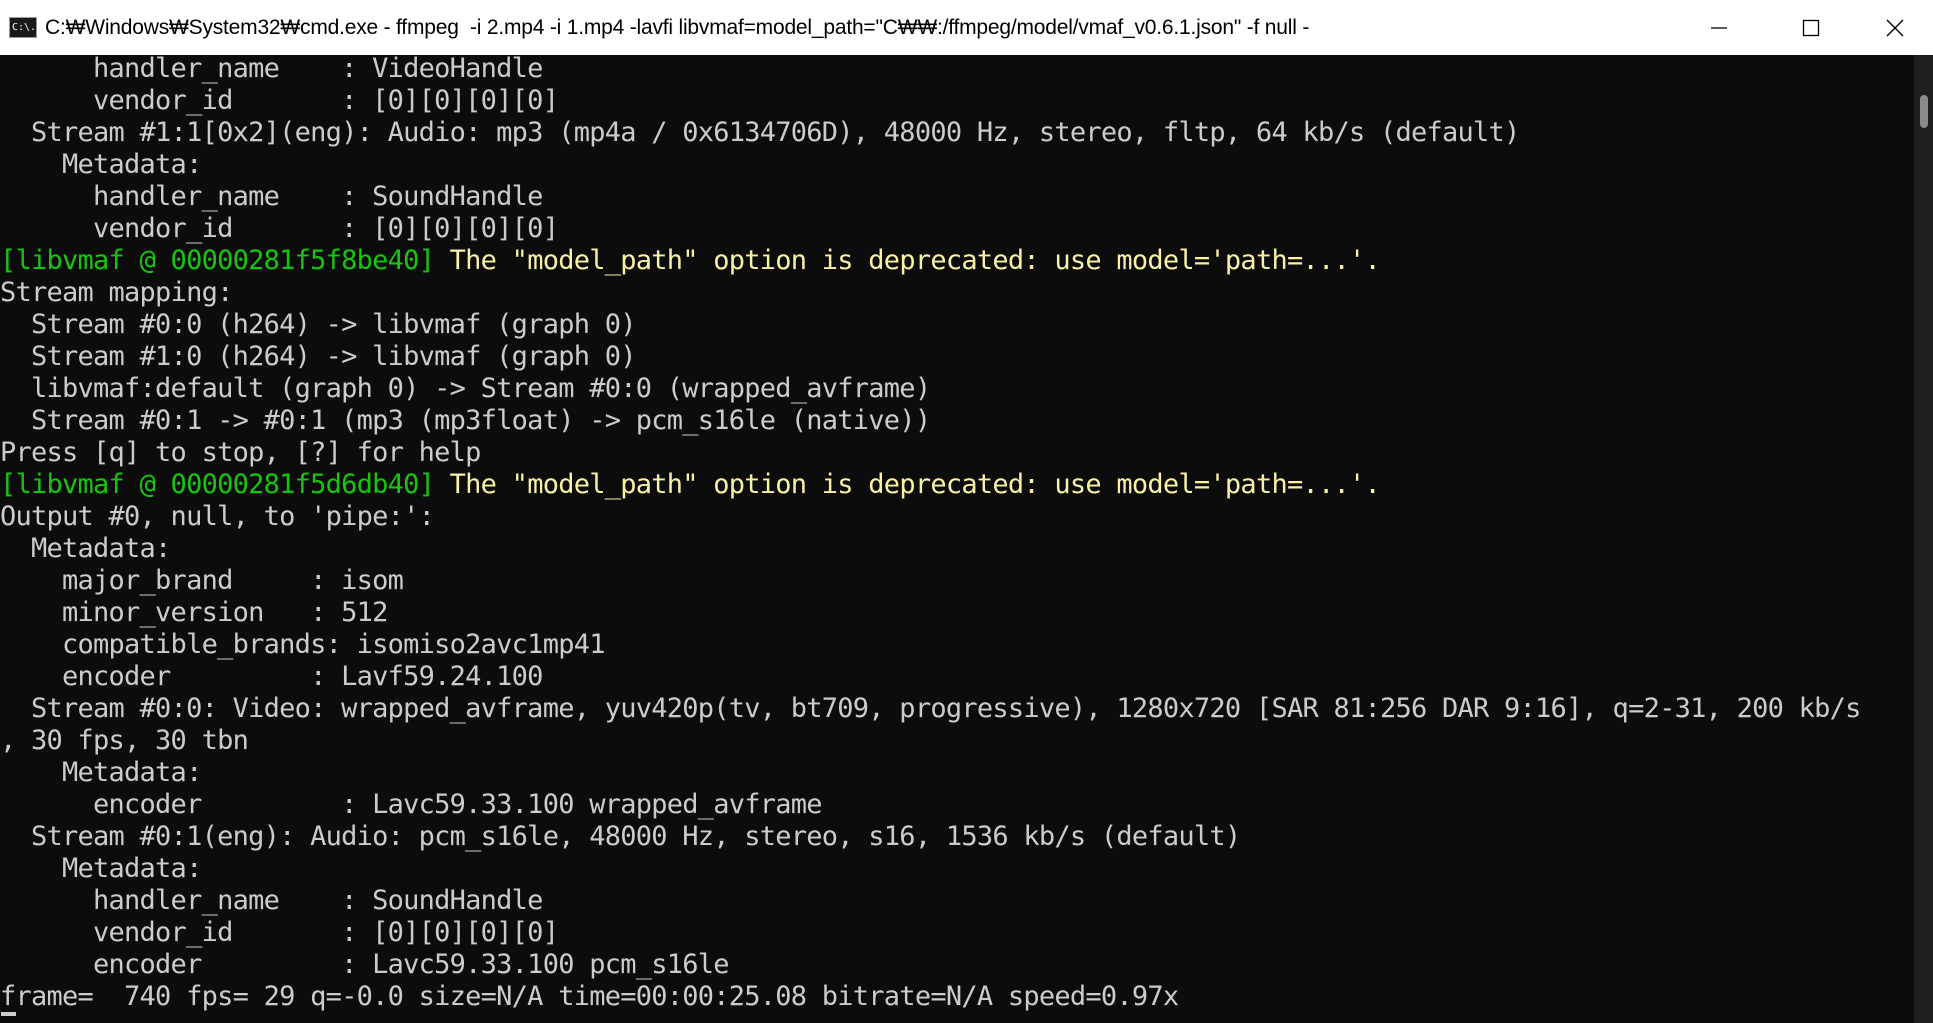 The image size is (1933, 1023). What do you see at coordinates (240, 452) in the screenshot?
I see `console-line: Press [q] to stop, [?] for help` at bounding box center [240, 452].